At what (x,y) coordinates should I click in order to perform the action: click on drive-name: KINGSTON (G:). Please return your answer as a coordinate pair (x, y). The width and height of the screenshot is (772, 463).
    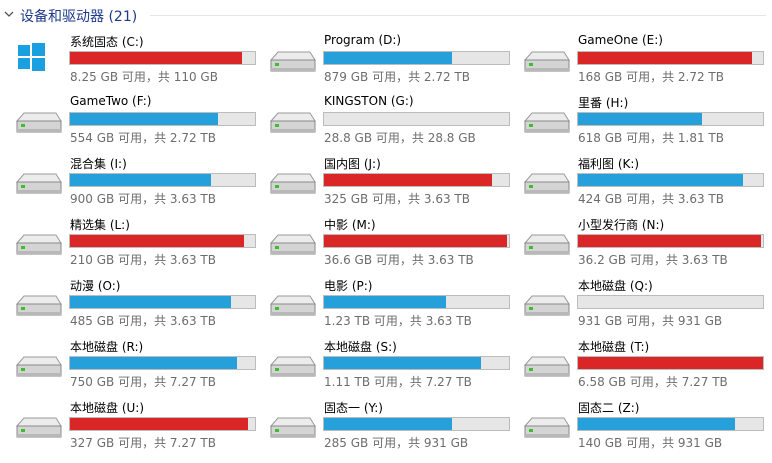
    Looking at the image, I should click on (369, 101).